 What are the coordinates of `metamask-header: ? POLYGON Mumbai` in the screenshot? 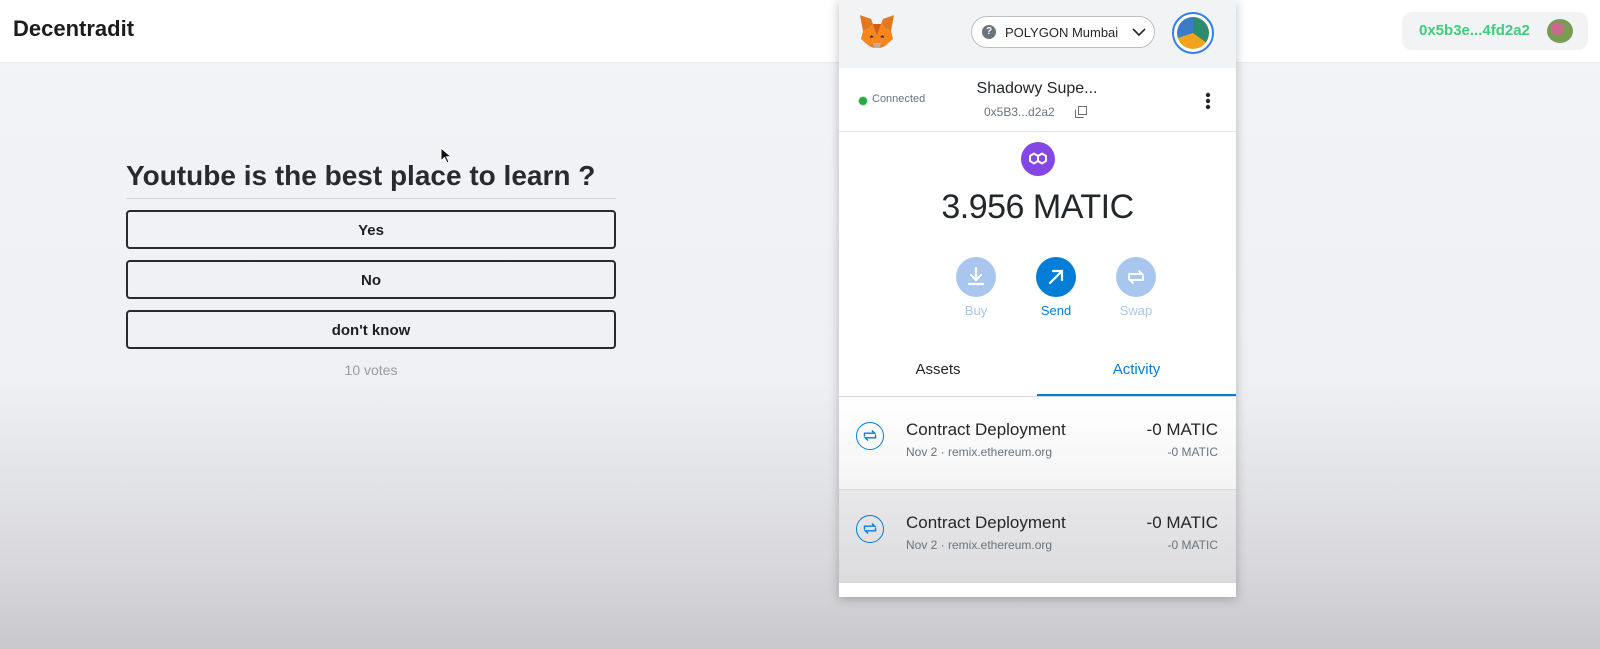 It's located at (1037, 34).